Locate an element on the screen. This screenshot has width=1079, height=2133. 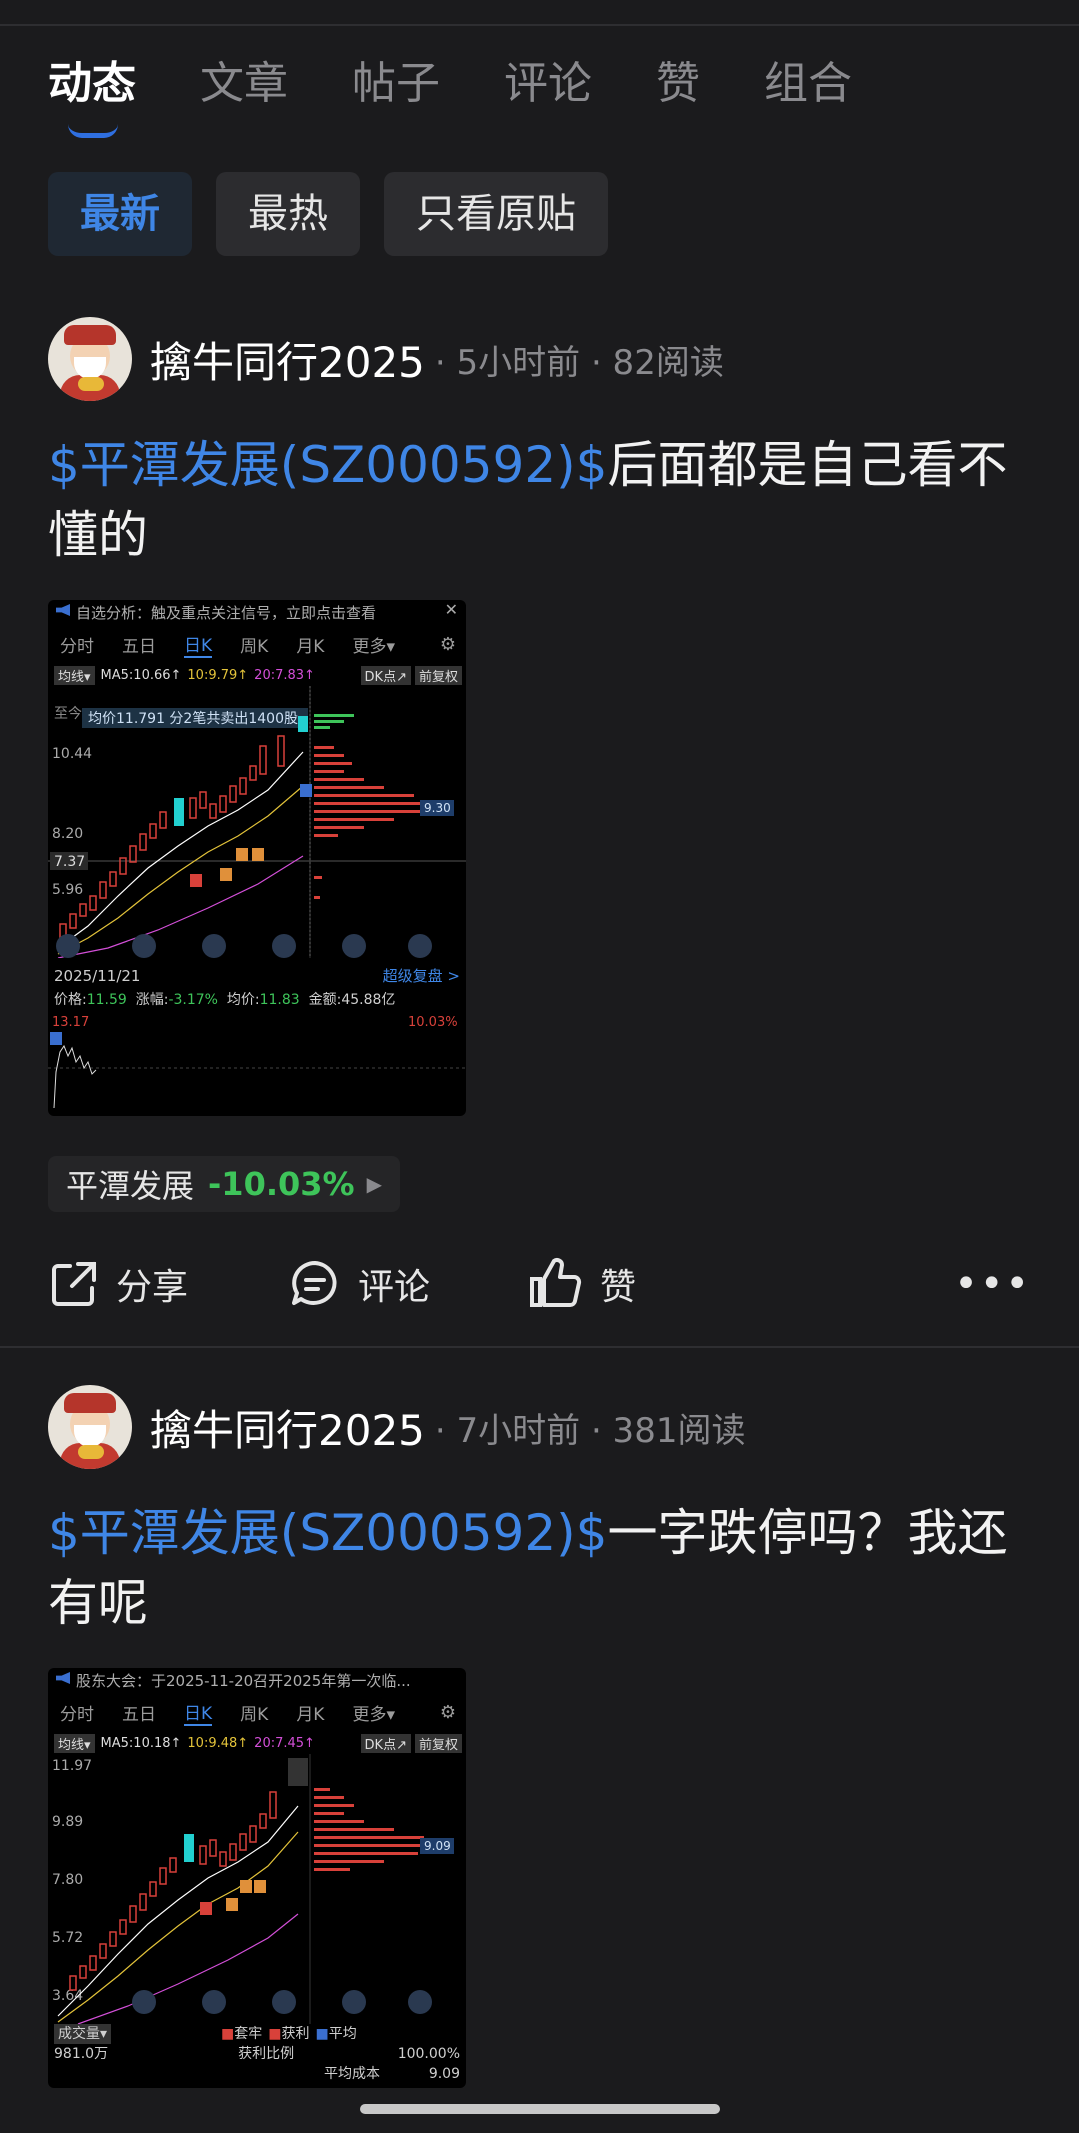
post-header: 擒牛同行2025 · 5小时前 · 82阅读 is located at coordinates (539, 359).